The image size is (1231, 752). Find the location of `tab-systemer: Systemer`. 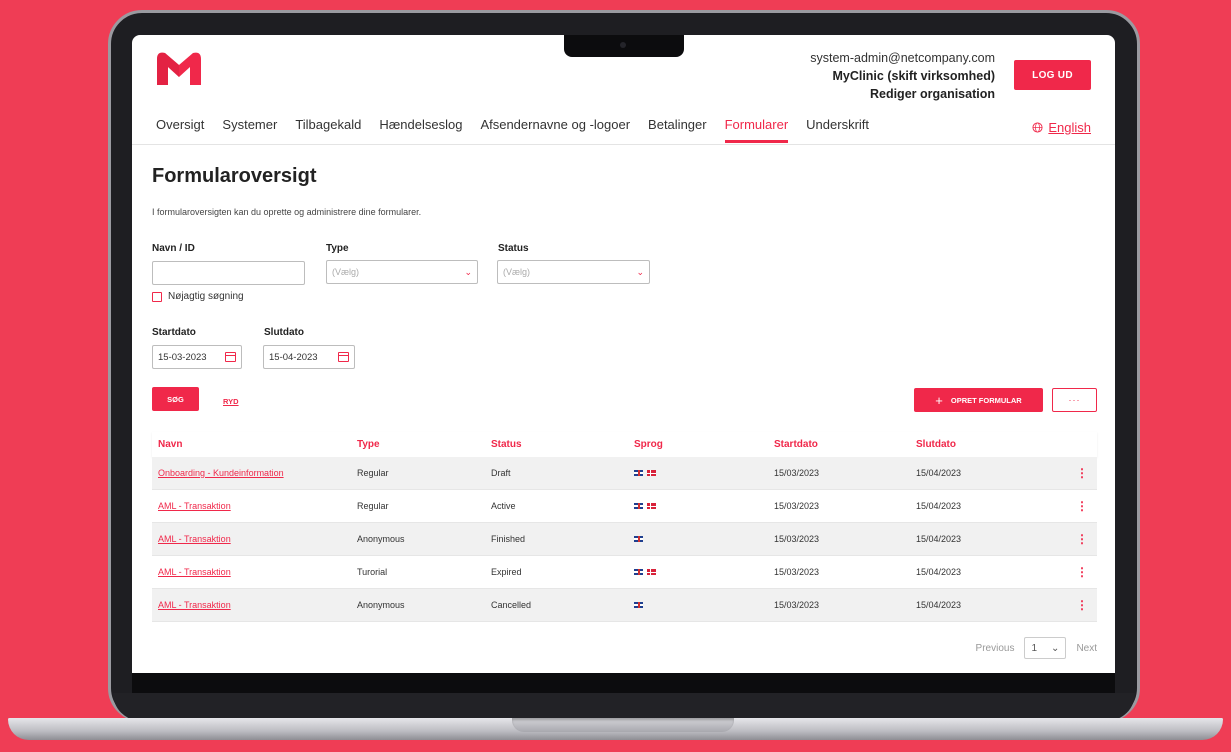

tab-systemer: Systemer is located at coordinates (249, 130).